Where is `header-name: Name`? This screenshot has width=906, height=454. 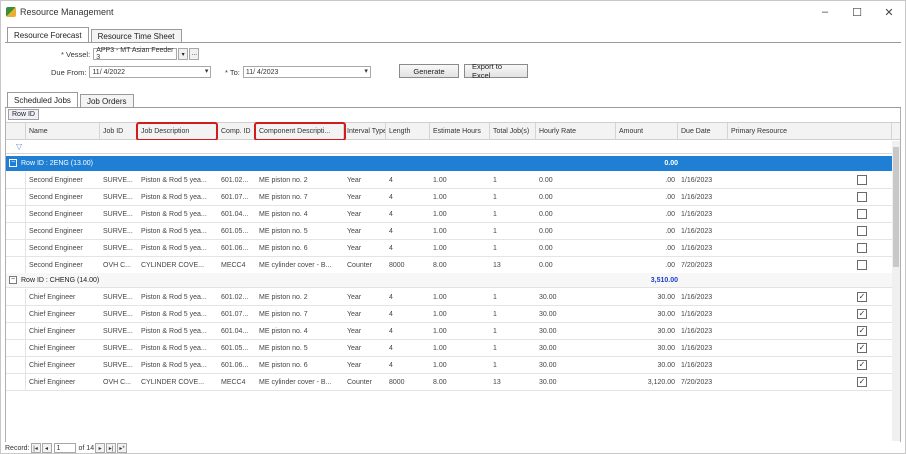 header-name: Name is located at coordinates (63, 131).